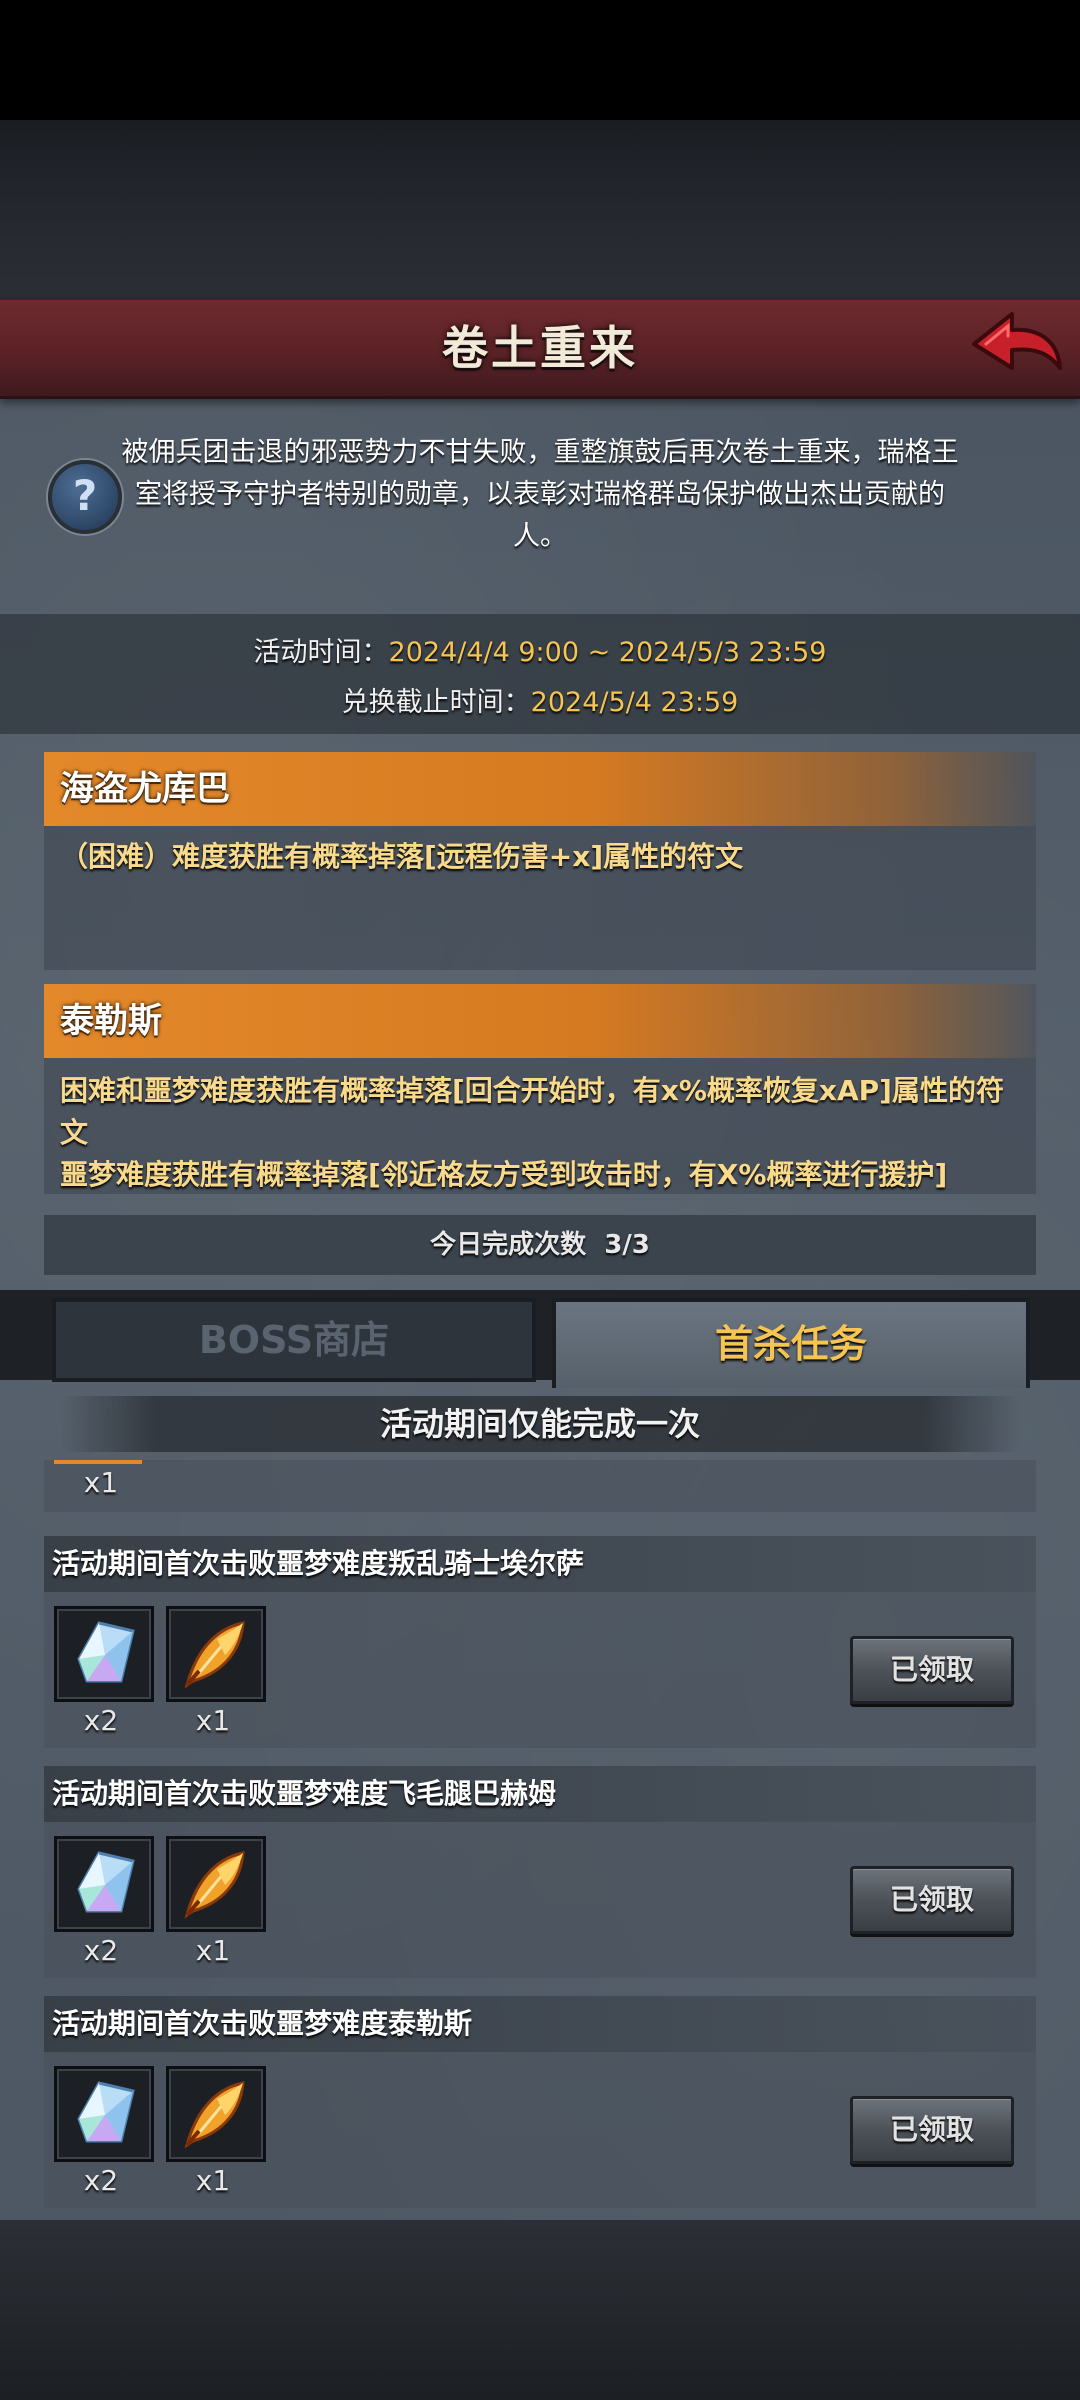  Describe the element at coordinates (1017, 341) in the screenshot. I see `back-arrow-icon` at that location.